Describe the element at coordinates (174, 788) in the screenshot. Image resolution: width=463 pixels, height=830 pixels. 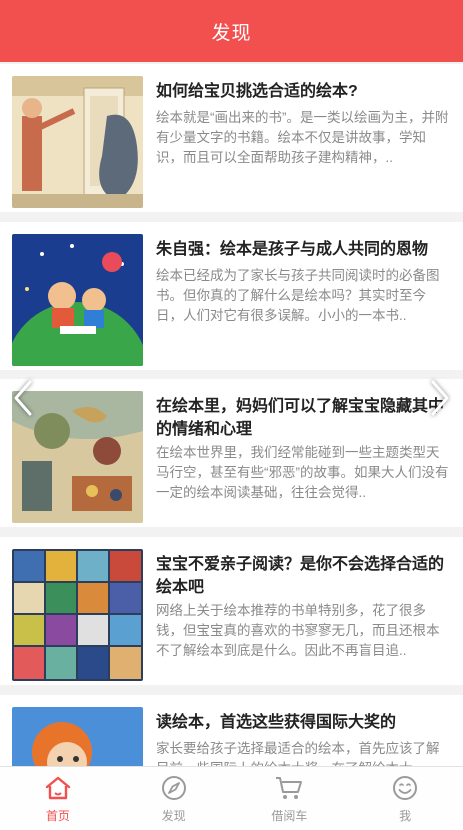
I see `compass-icon` at that location.